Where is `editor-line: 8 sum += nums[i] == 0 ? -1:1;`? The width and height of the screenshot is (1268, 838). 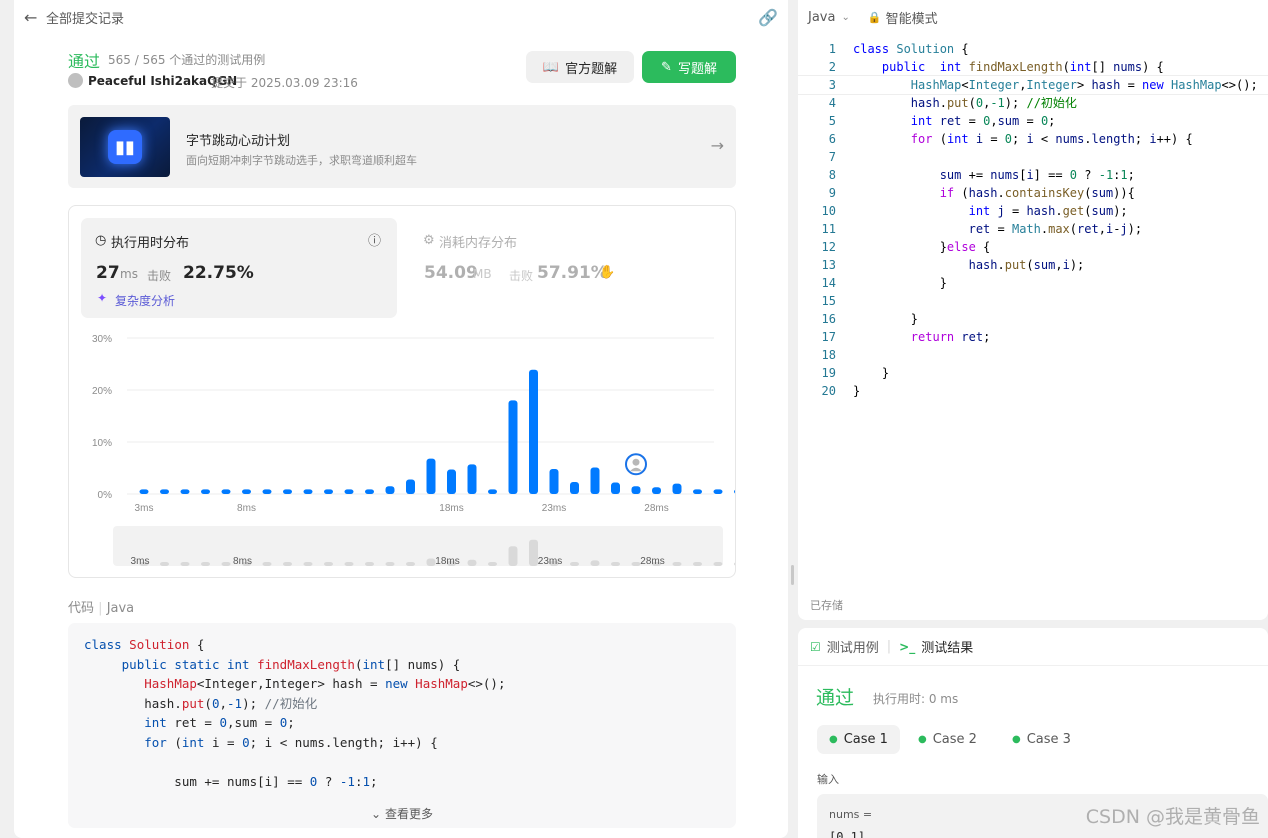
editor-line: 8 sum += nums[i] == 0 ? -1:1; is located at coordinates (1033, 175).